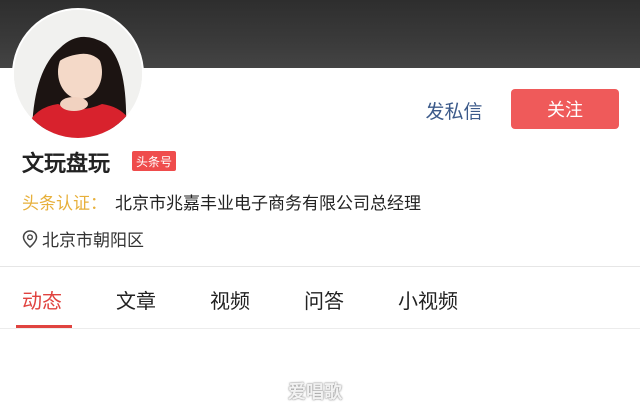 The image size is (640, 410). What do you see at coordinates (454, 110) in the screenshot?
I see `send-message-button: 发私信` at bounding box center [454, 110].